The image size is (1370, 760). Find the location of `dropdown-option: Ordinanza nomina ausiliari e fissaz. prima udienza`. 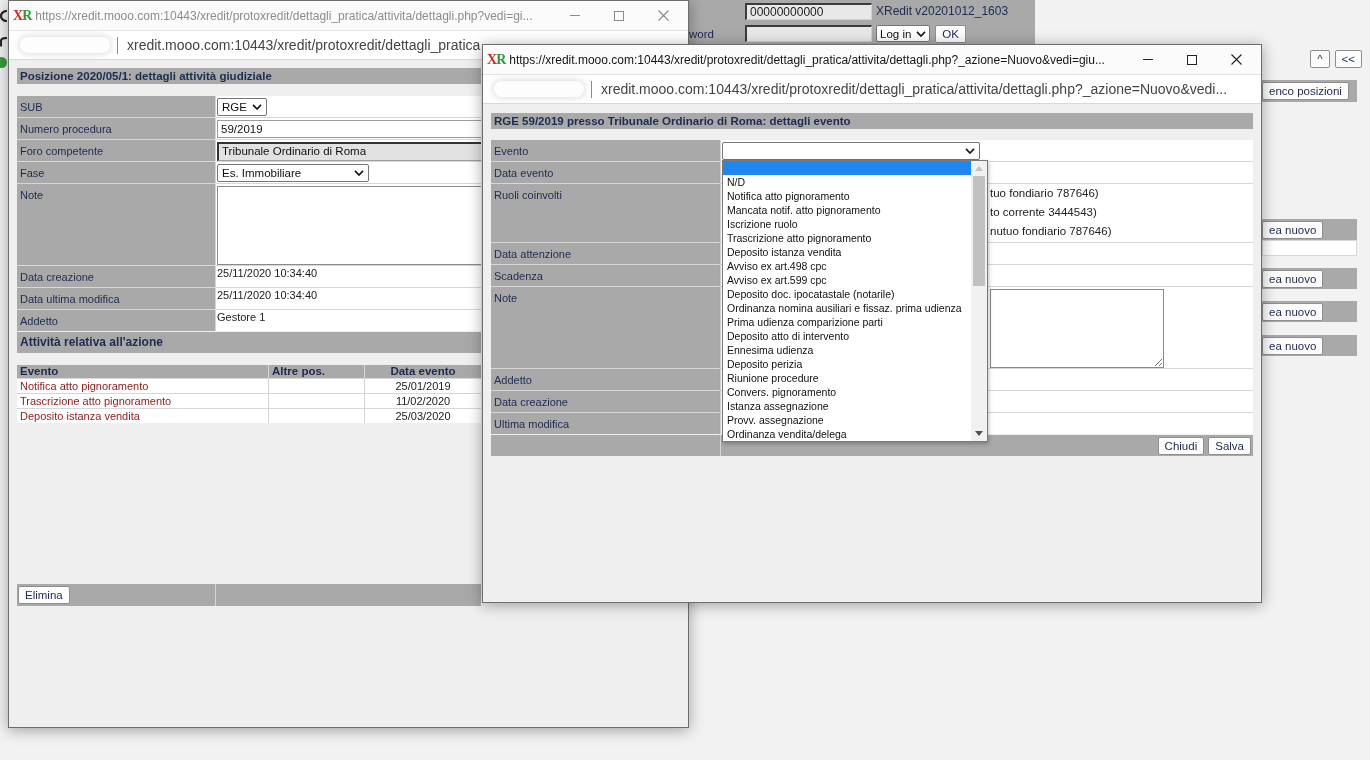

dropdown-option: Ordinanza nomina ausiliari e fissaz. prima udienza is located at coordinates (847, 308).